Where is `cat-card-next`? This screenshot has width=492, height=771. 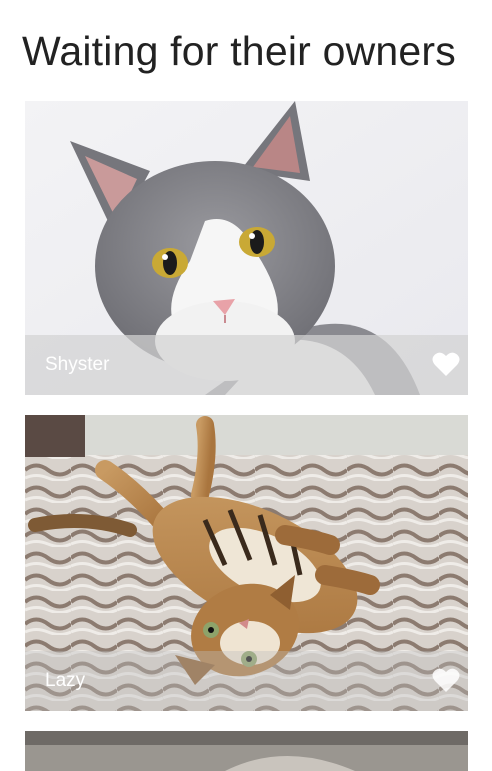
cat-card-next is located at coordinates (246, 751).